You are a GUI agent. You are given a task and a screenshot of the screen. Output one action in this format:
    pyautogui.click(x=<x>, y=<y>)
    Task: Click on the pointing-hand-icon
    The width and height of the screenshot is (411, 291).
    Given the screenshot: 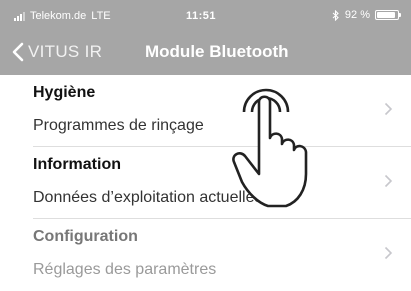 What is the action you would take?
    pyautogui.click(x=270, y=148)
    